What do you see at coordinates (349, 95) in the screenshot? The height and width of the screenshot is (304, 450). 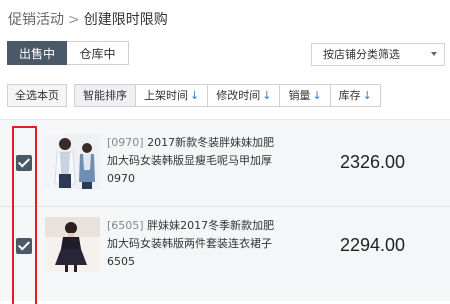 I see `sort-label: 库存` at bounding box center [349, 95].